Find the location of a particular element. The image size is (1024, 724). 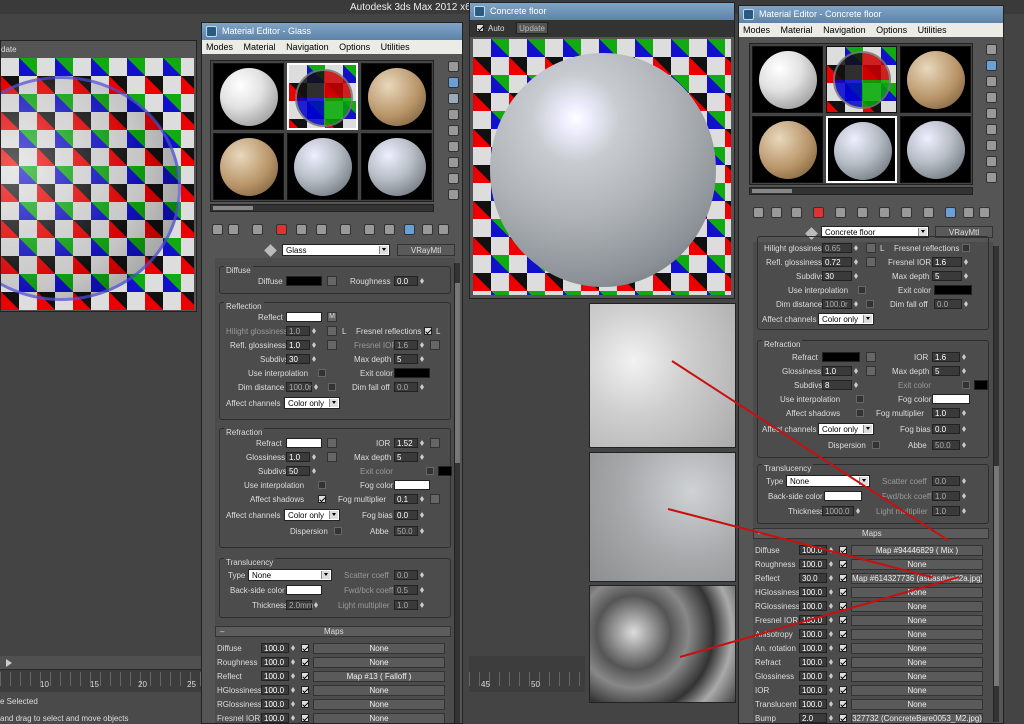

material-map-navigator-icon is located at coordinates (453, 194).